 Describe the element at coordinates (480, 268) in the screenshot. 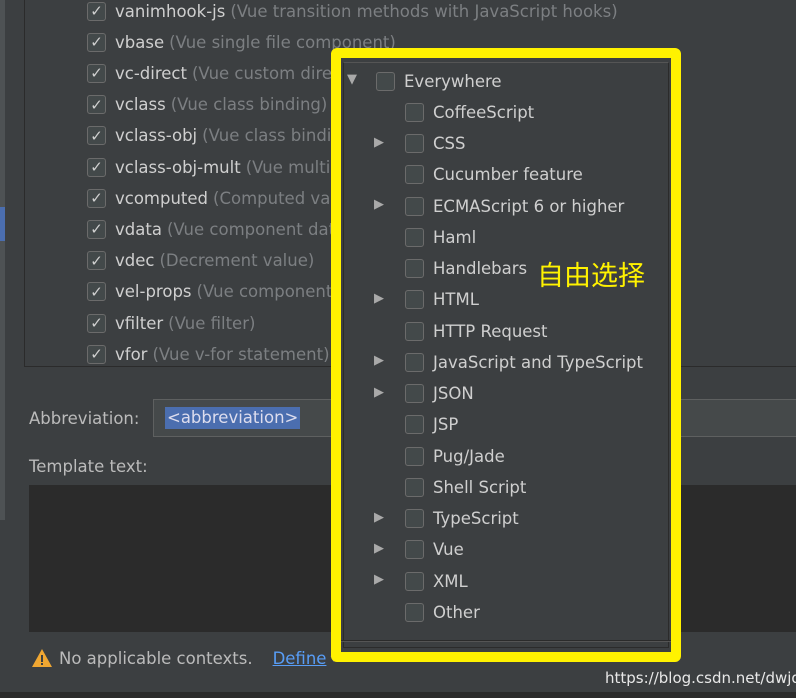

I see `context-label: Handlebars` at that location.